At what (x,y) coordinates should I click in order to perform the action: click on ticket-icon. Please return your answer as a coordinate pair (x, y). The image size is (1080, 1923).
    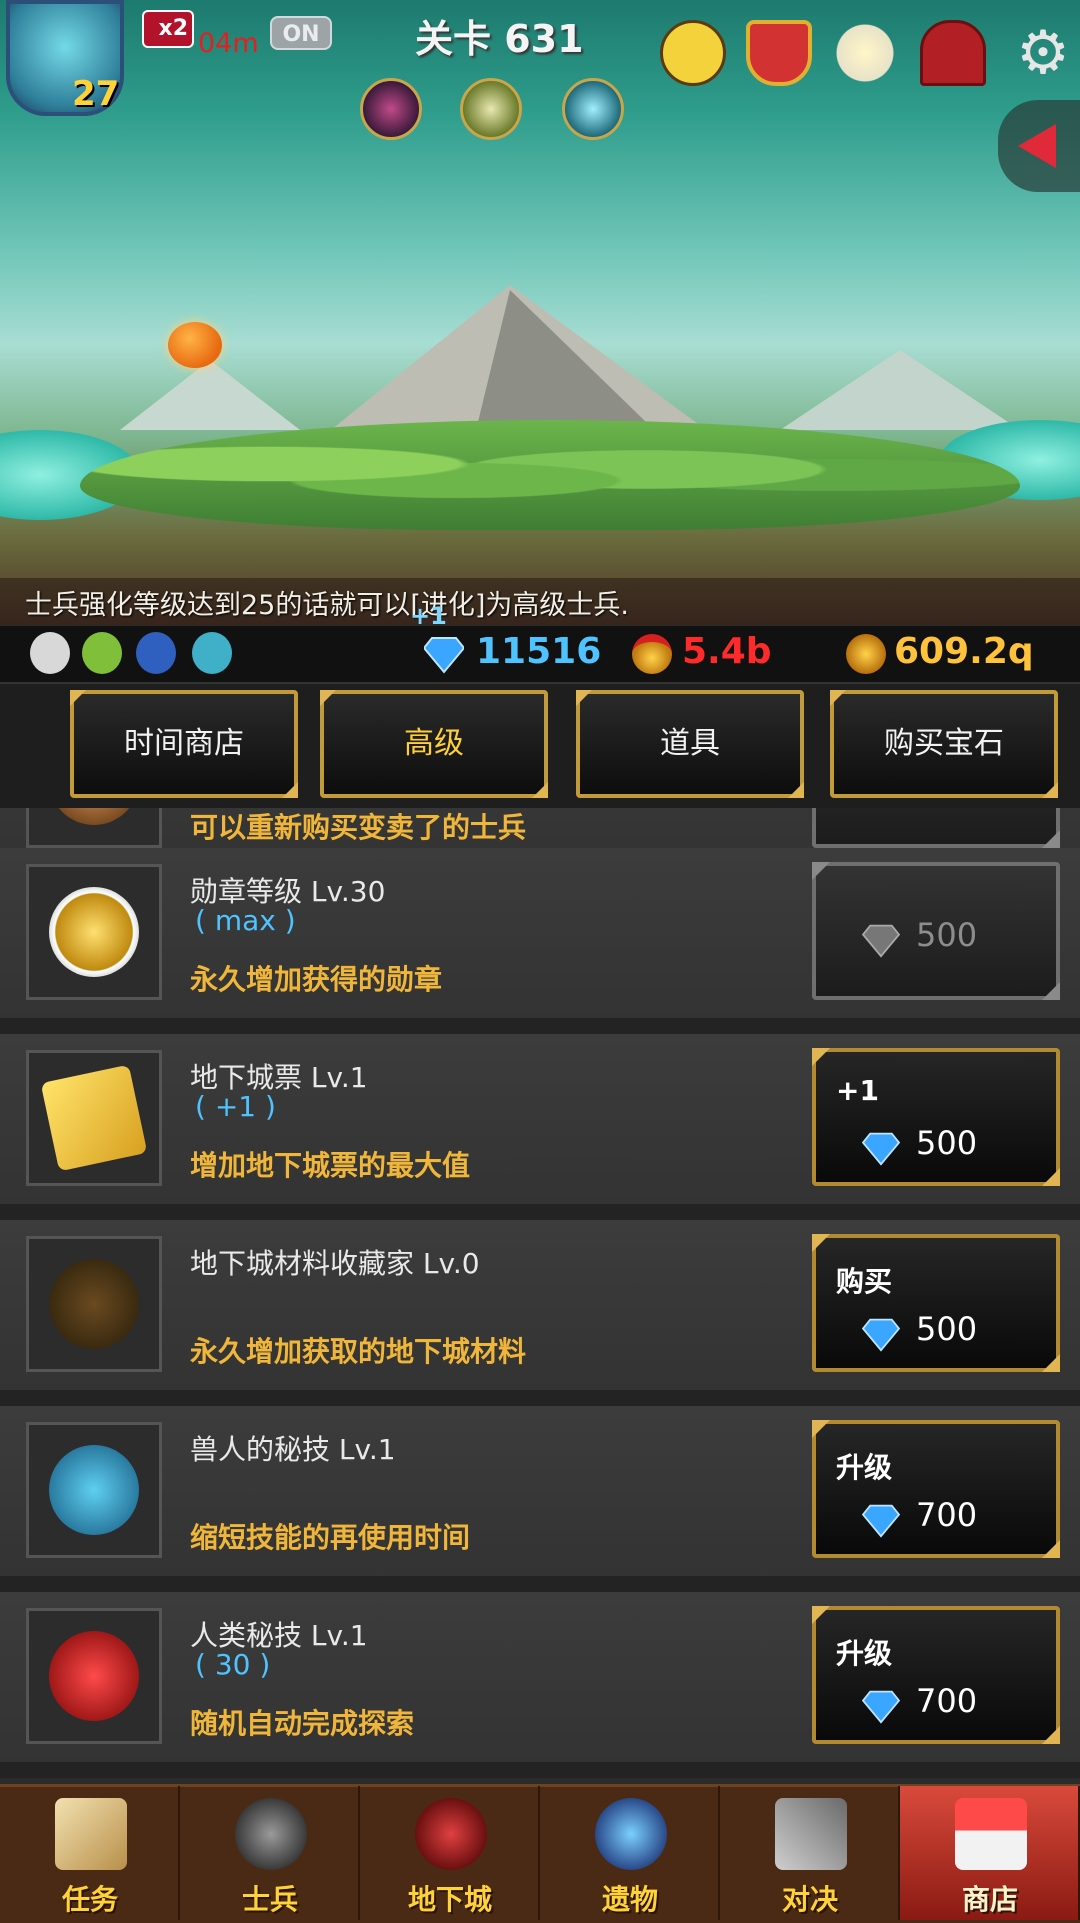
    Looking at the image, I should click on (94, 1118).